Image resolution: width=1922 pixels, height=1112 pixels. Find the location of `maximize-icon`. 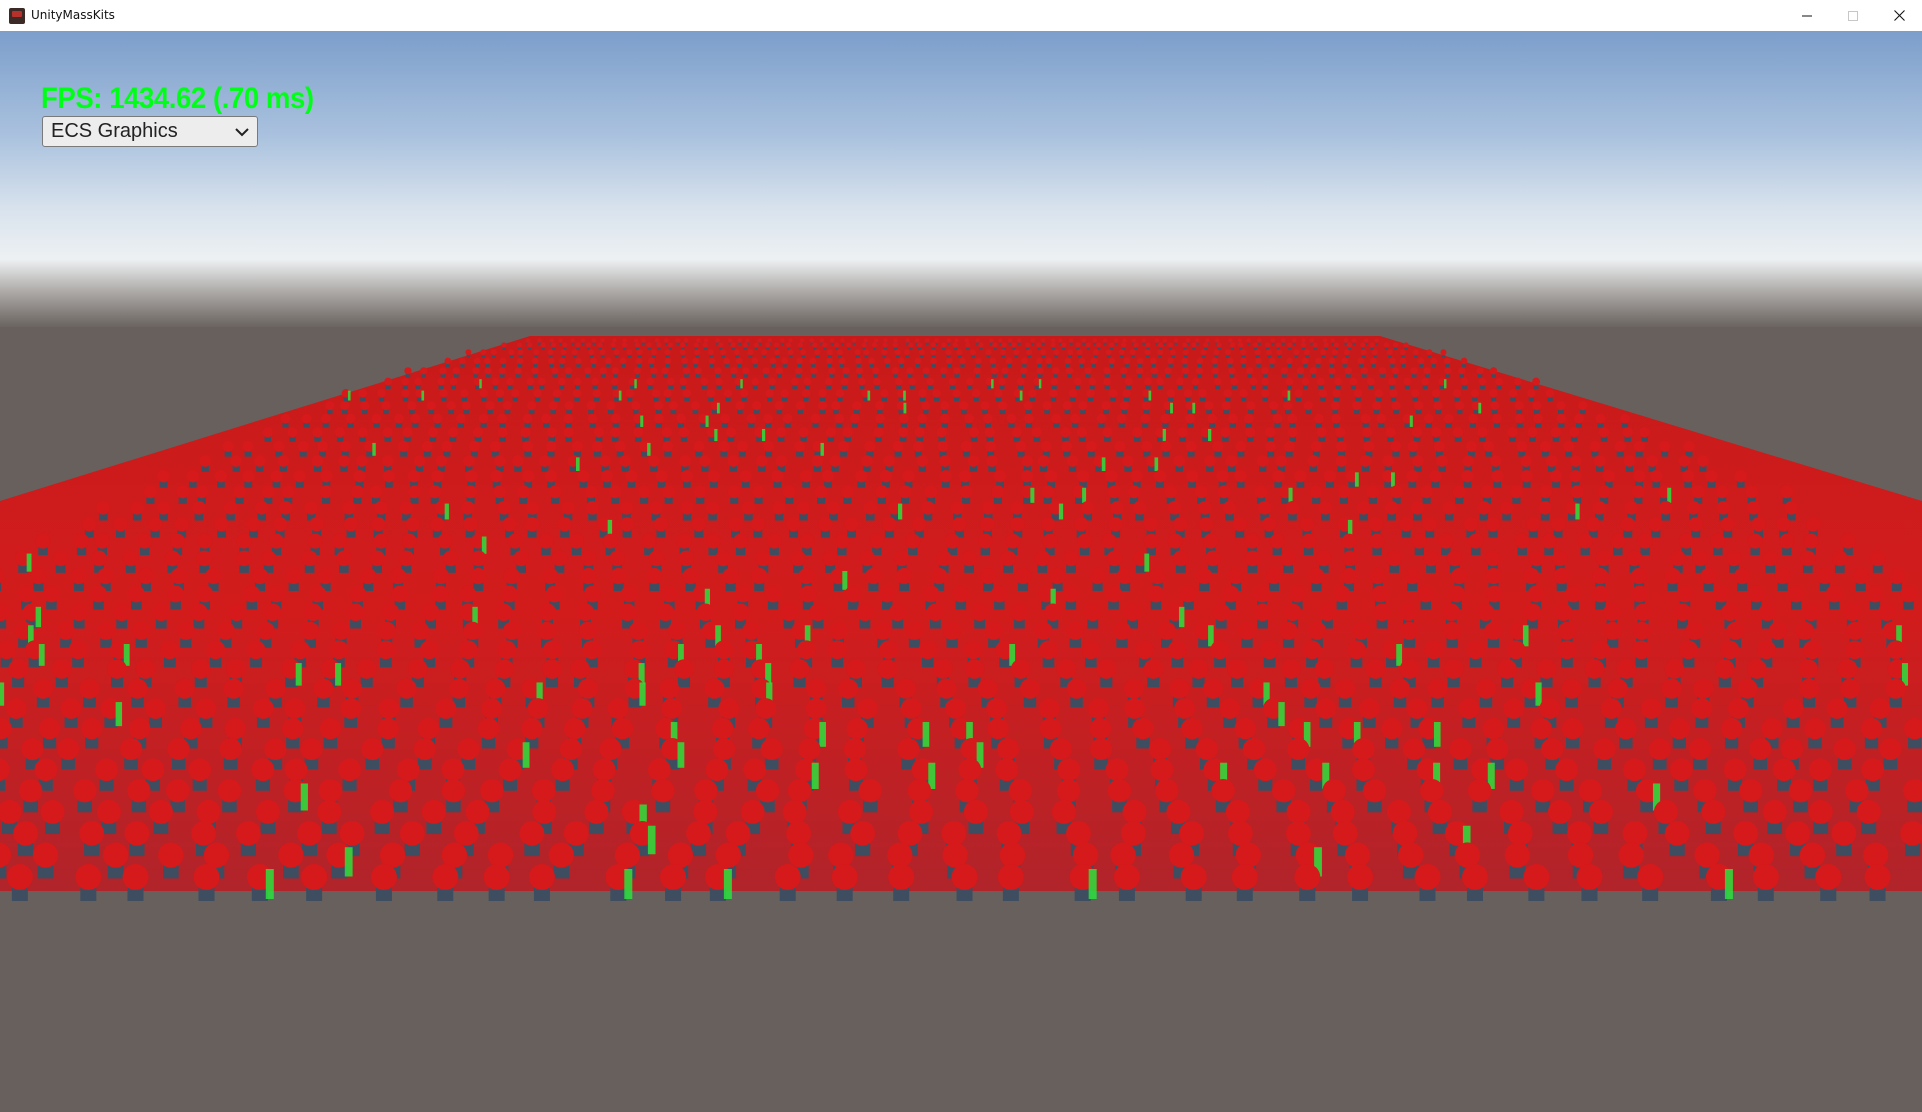

maximize-icon is located at coordinates (1853, 15).